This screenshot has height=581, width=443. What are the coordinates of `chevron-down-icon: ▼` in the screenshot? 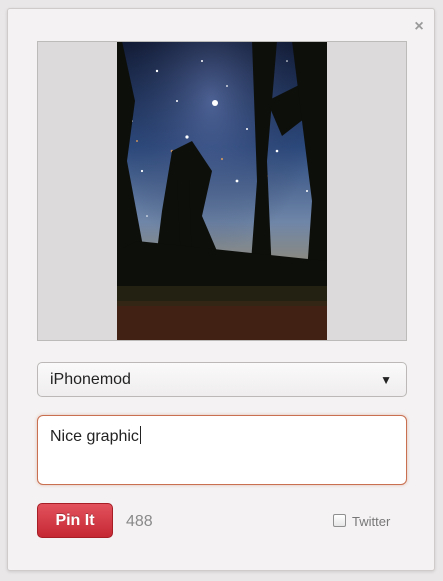 It's located at (386, 380).